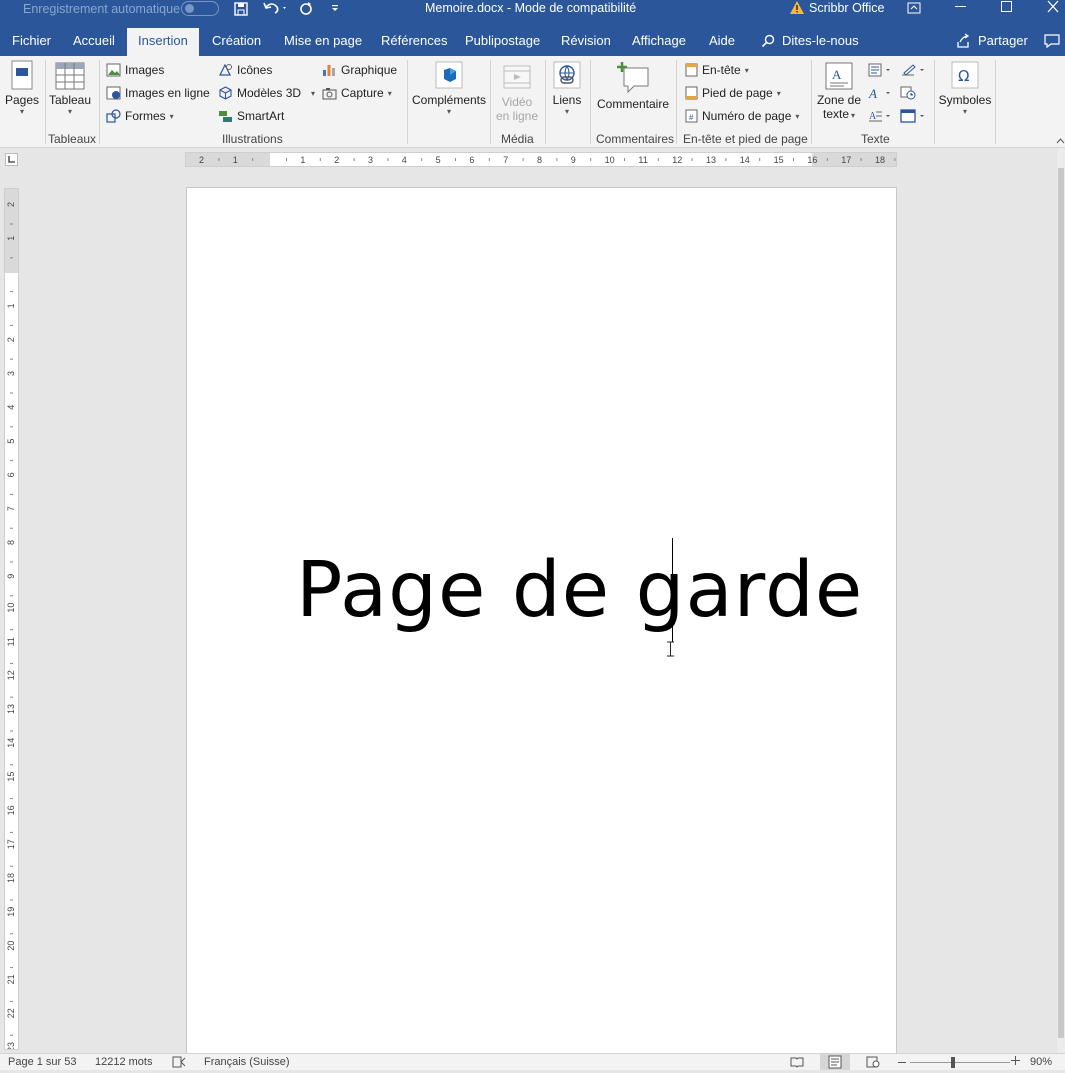 The width and height of the screenshot is (1065, 1073). What do you see at coordinates (839, 100) in the screenshot?
I see `text-box-label-line1: Zone de` at bounding box center [839, 100].